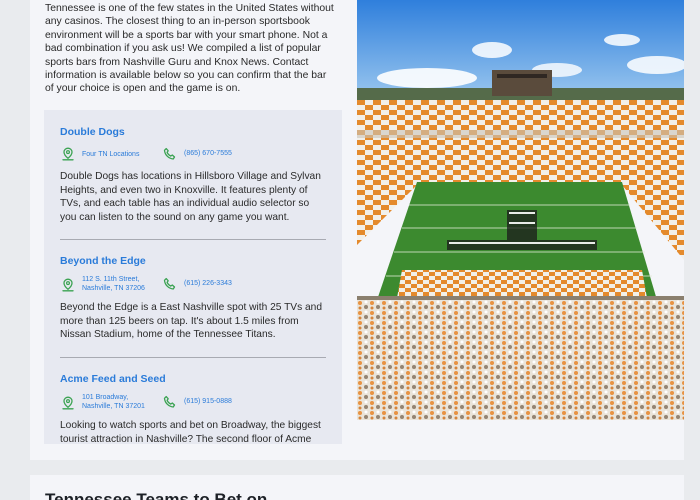 The width and height of the screenshot is (700, 500). I want to click on bar-address-line1: 112 S. 11th Street,, so click(111, 279).